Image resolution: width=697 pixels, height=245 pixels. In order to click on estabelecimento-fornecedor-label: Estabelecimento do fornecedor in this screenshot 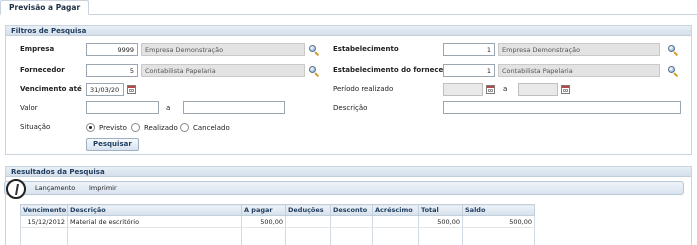, I will do `click(395, 70)`.